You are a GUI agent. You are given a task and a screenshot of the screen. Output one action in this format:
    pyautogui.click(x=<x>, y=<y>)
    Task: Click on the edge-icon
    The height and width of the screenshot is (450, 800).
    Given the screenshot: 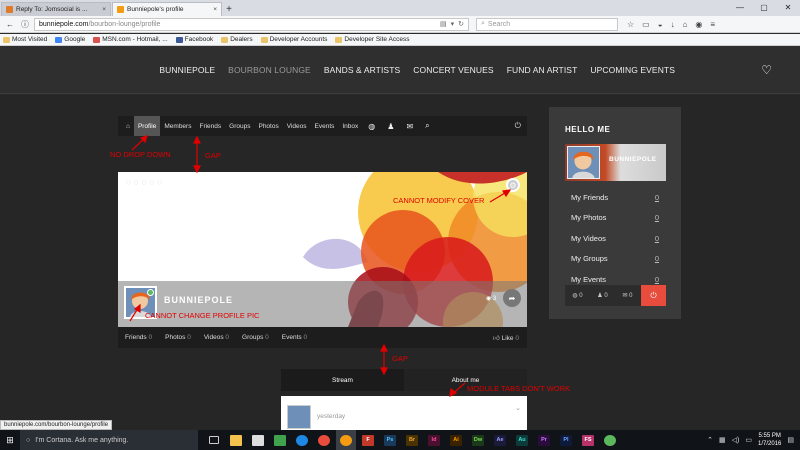 What is the action you would take?
    pyautogui.click(x=302, y=440)
    